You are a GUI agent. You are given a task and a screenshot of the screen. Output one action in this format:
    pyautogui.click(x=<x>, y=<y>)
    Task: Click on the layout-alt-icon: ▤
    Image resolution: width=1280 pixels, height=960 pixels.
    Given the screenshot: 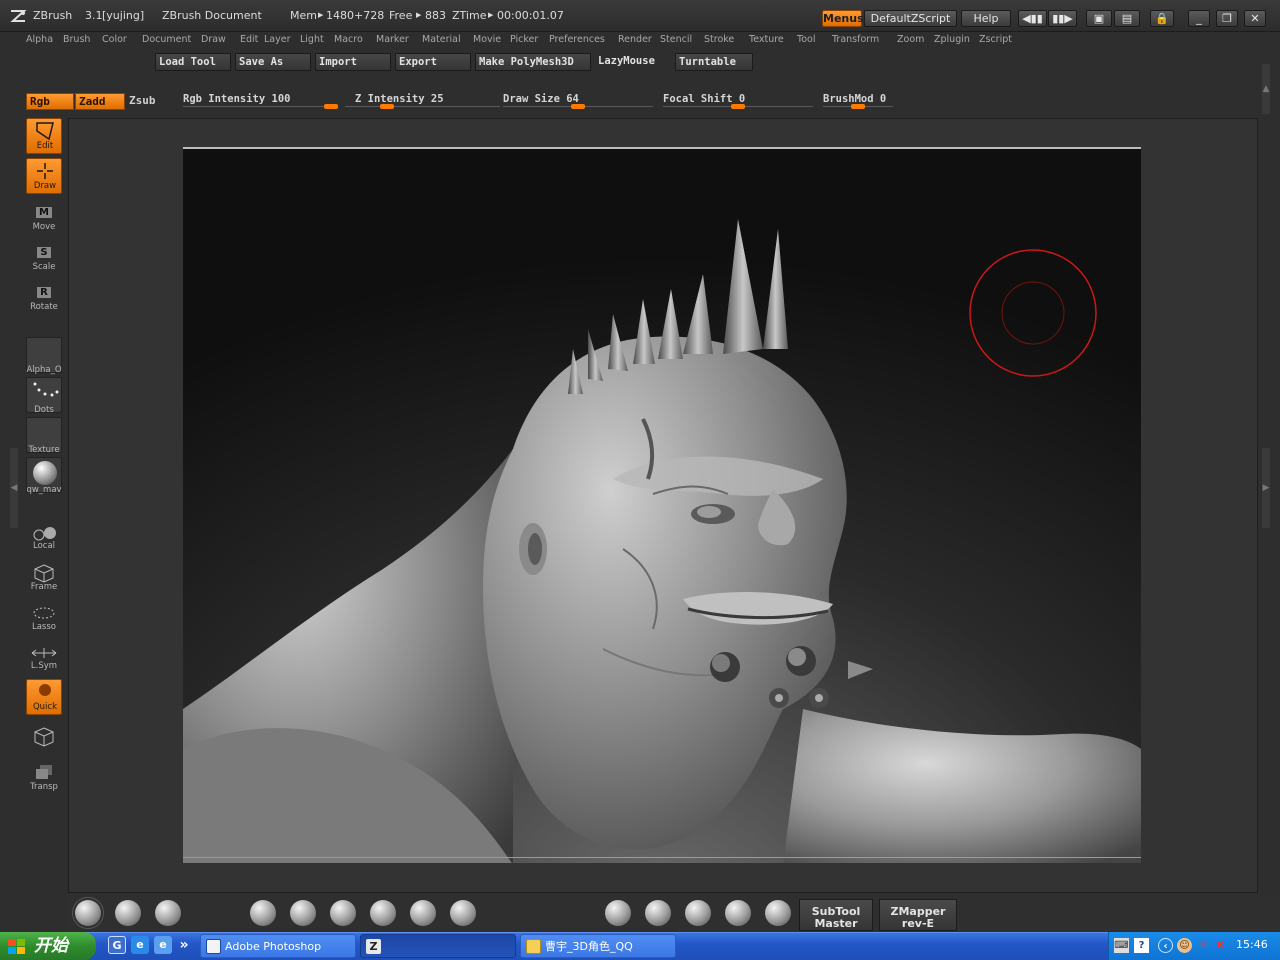 What is the action you would take?
    pyautogui.click(x=1127, y=18)
    